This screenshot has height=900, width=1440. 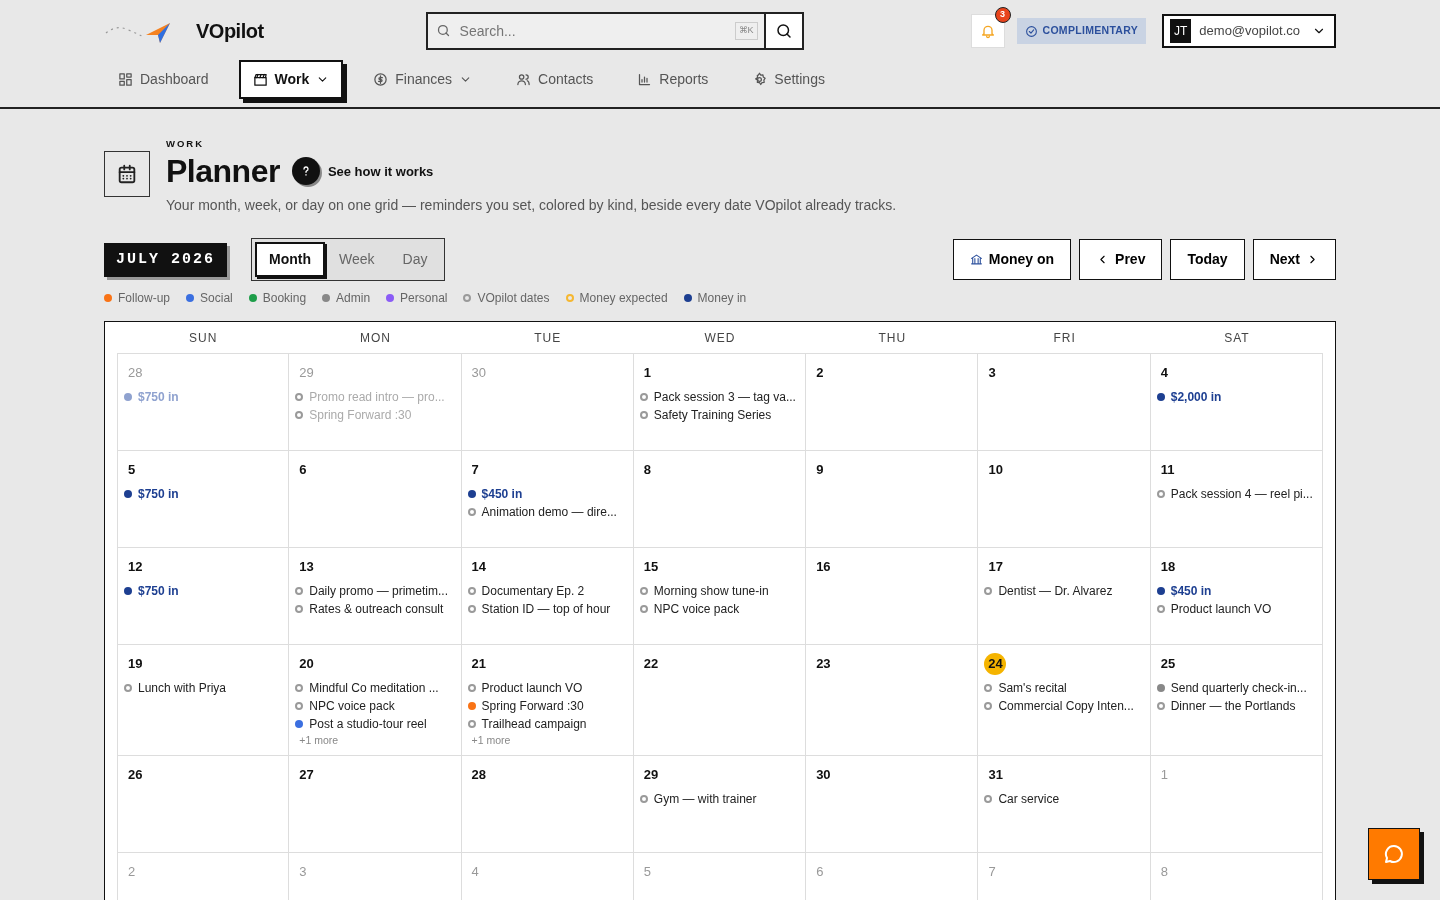 I want to click on day-cell: 15 Morning show tune-in NPC voice pack, so click(x=720, y=596).